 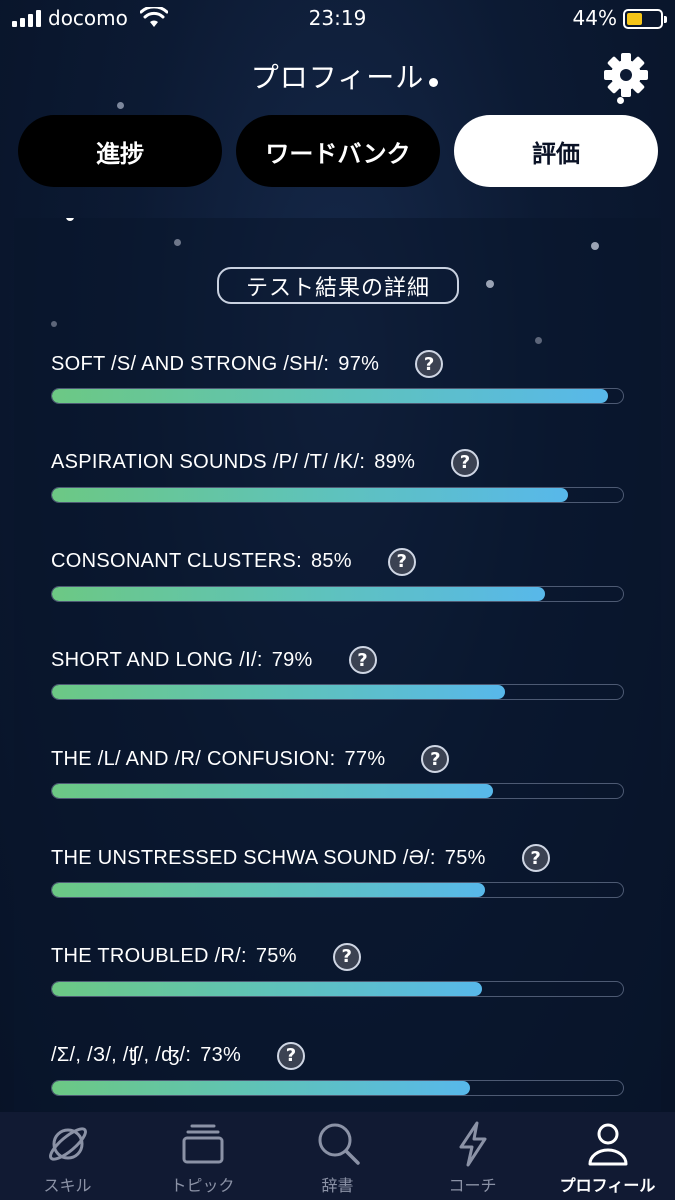 What do you see at coordinates (607, 1185) in the screenshot?
I see `nav-label-profile: プロフィール` at bounding box center [607, 1185].